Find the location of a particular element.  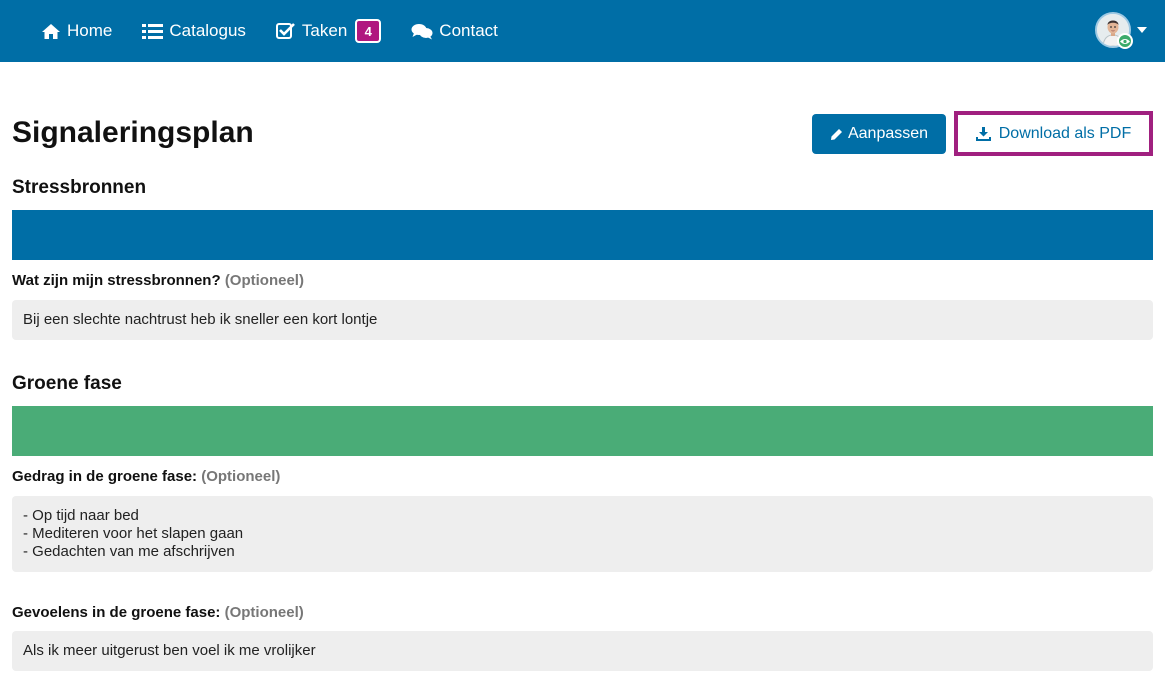

stress-color-bar is located at coordinates (582, 235).